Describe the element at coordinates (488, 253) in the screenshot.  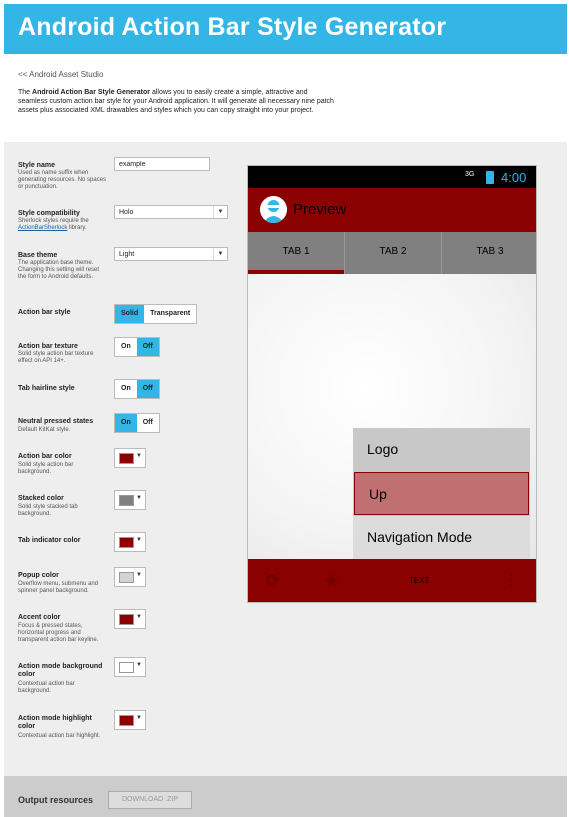
I see `preview-tab-3: TAB 3` at that location.